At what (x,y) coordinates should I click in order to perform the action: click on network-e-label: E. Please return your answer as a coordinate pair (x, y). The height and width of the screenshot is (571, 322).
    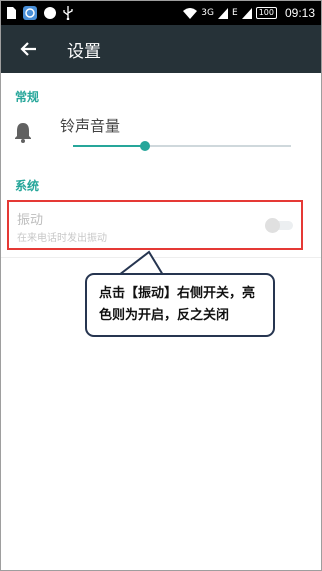
    Looking at the image, I should click on (235, 13).